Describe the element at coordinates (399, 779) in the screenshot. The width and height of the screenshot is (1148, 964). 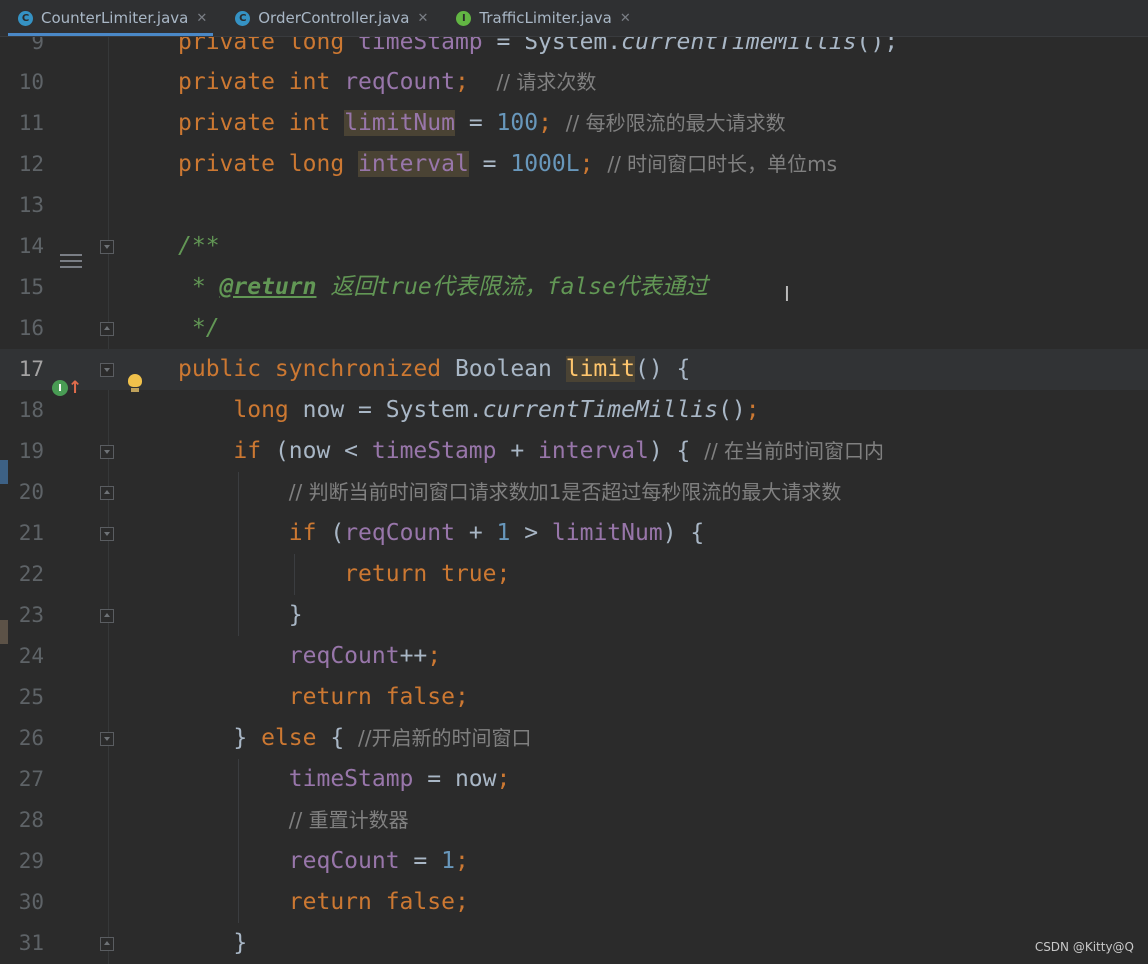
I see `code-text: timeStamp = now;` at that location.